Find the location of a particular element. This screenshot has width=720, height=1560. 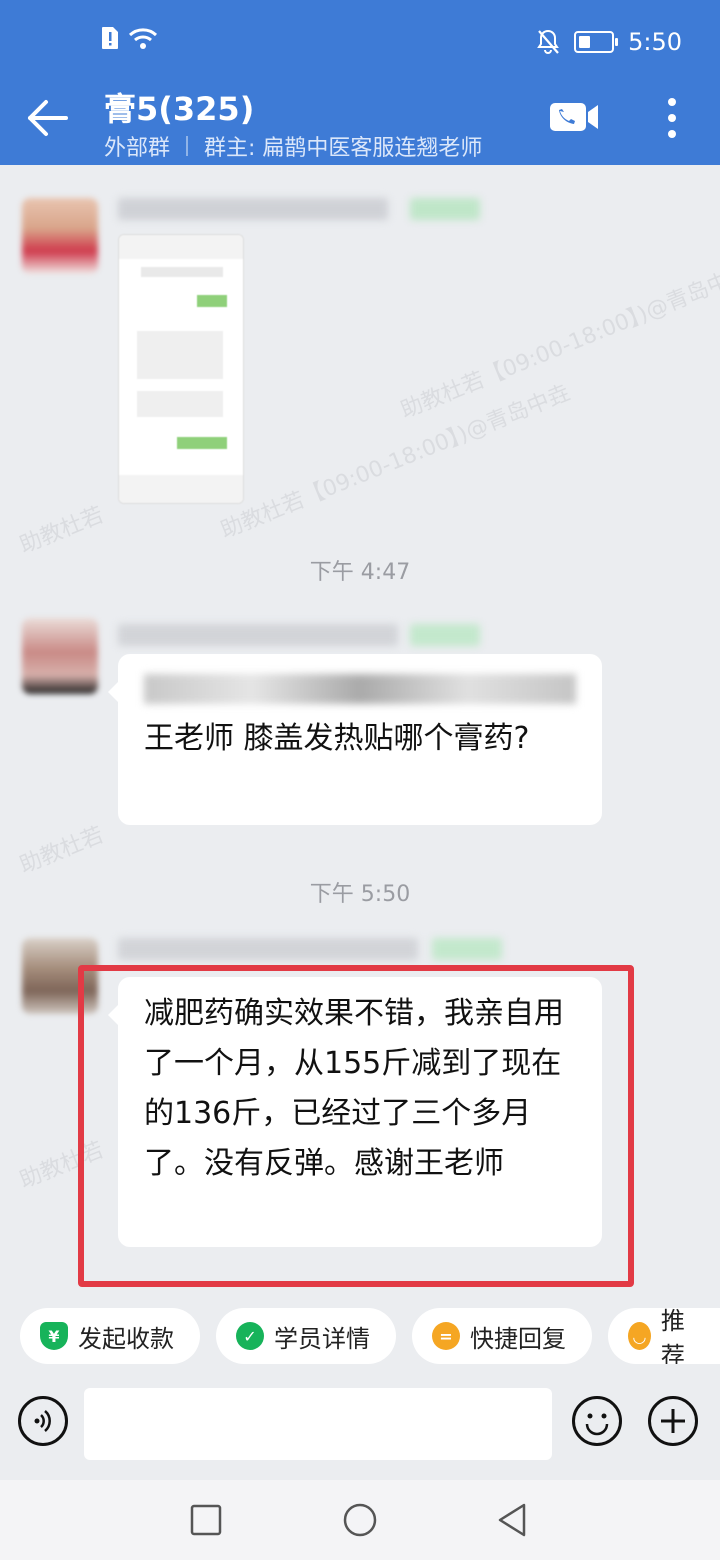

battery-icon is located at coordinates (596, 42).